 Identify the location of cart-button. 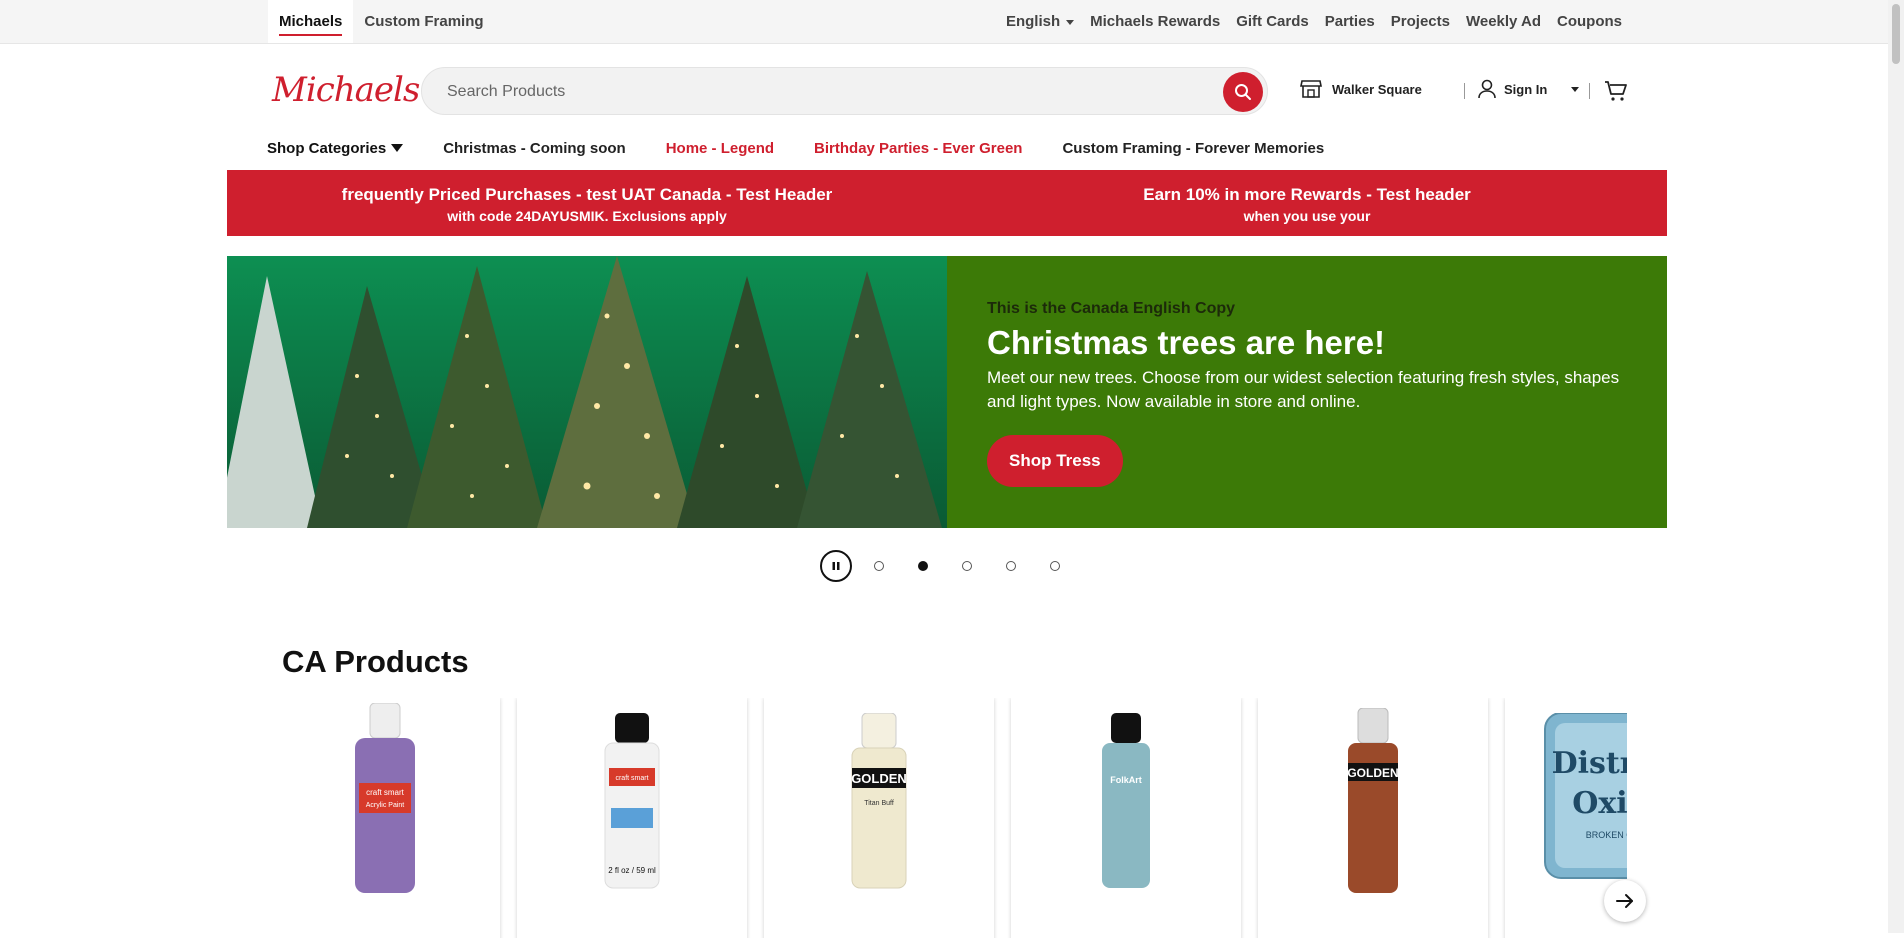
(1616, 93).